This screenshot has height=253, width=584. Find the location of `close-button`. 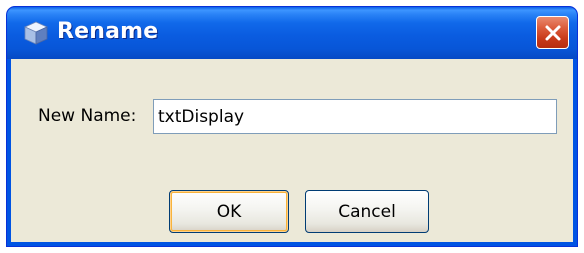

close-button is located at coordinates (552, 32).